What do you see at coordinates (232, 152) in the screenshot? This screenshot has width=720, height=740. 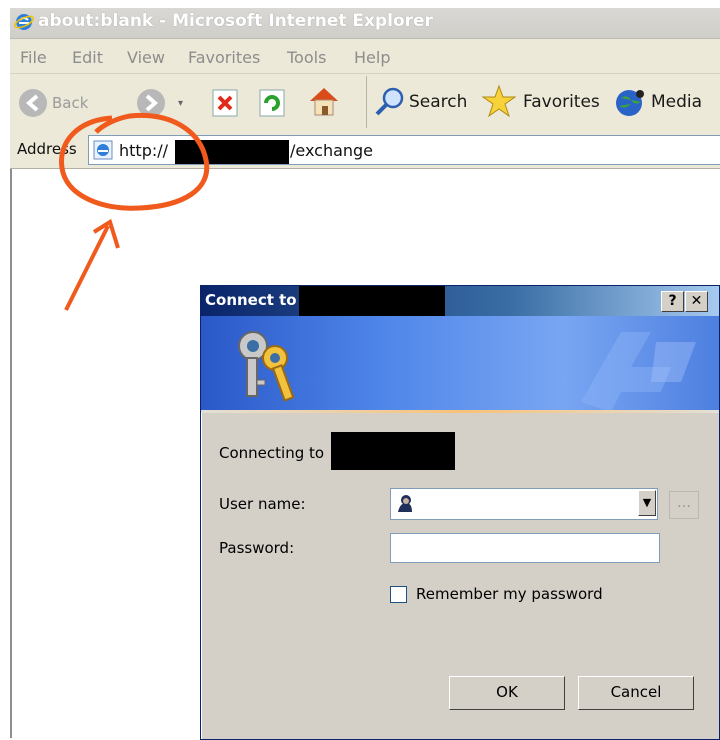 I see `redacted-host` at bounding box center [232, 152].